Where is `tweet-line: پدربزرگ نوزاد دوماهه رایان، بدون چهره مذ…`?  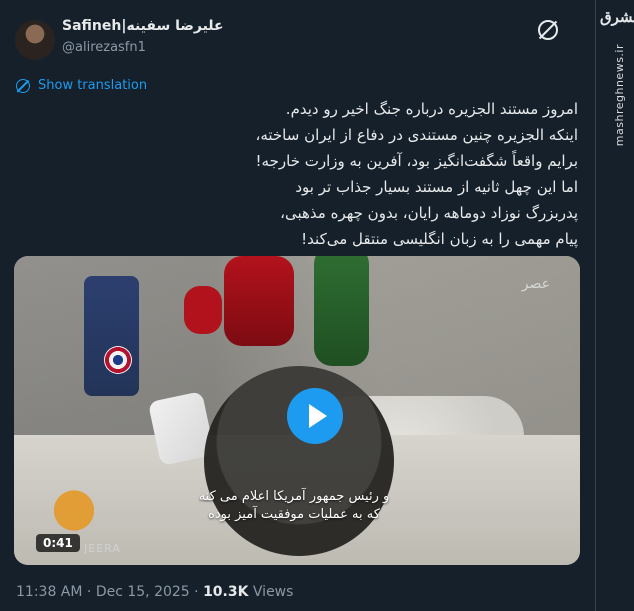 tweet-line: پدربزرگ نوزاد دوماهه رایان، بدون چهره مذ… is located at coordinates (429, 213).